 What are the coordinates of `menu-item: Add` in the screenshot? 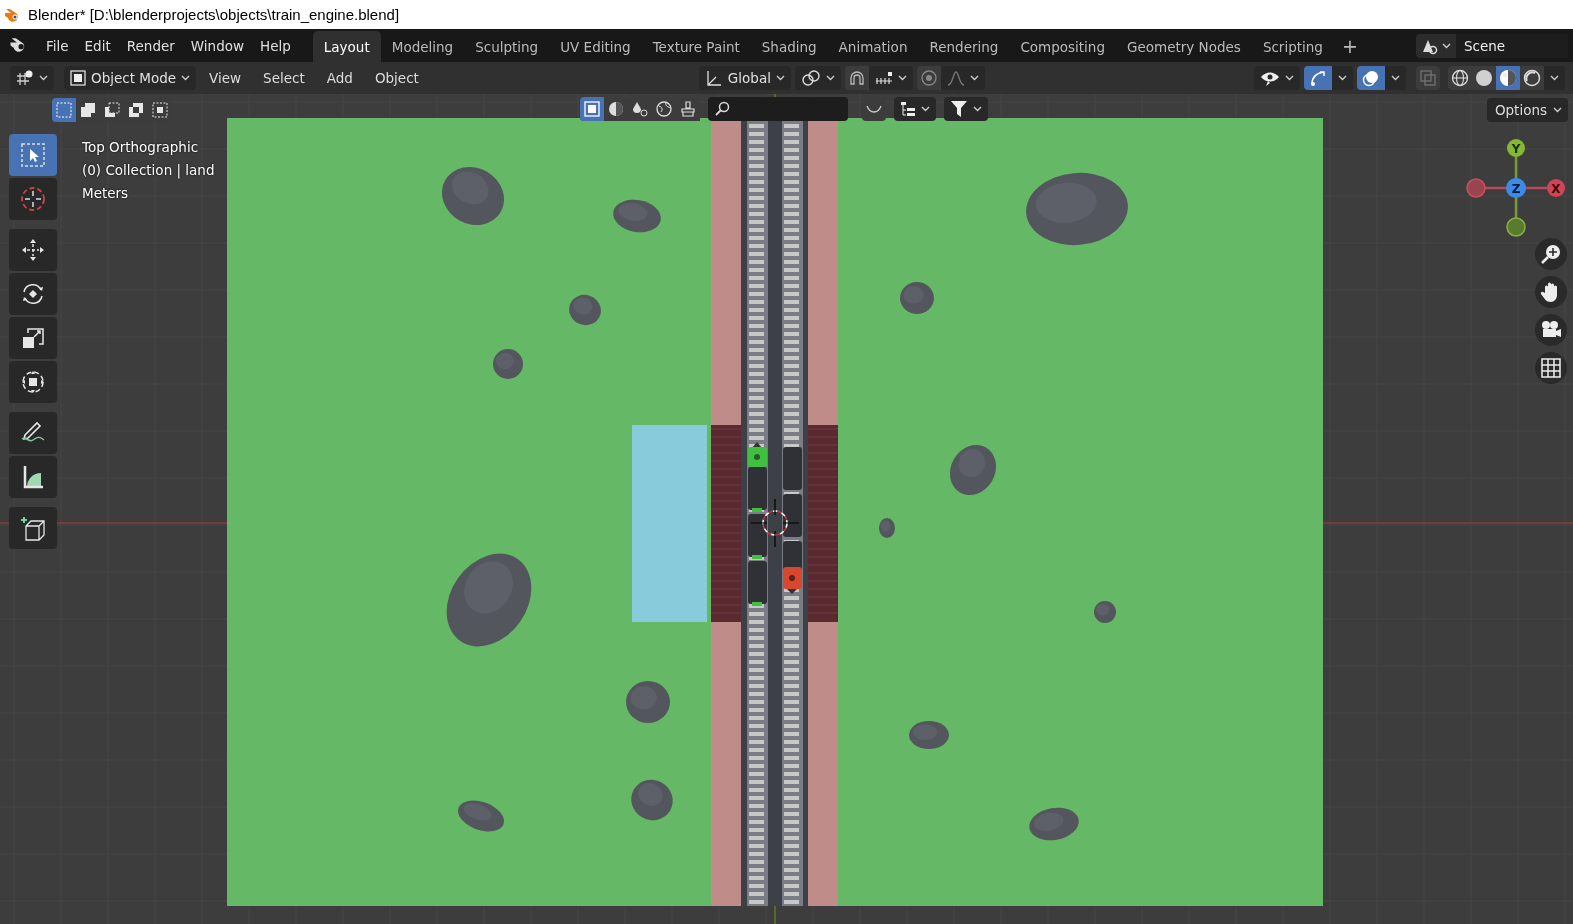 It's located at (339, 78).